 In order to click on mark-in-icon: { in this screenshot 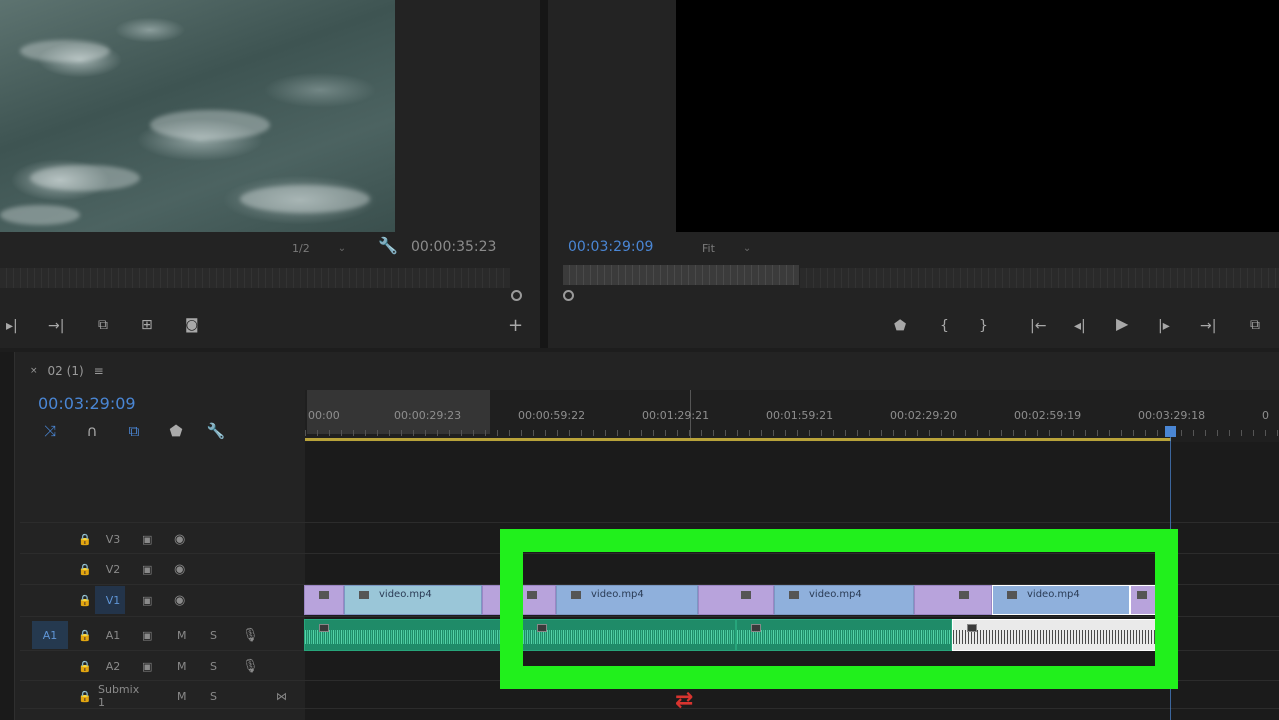, I will do `click(944, 326)`.